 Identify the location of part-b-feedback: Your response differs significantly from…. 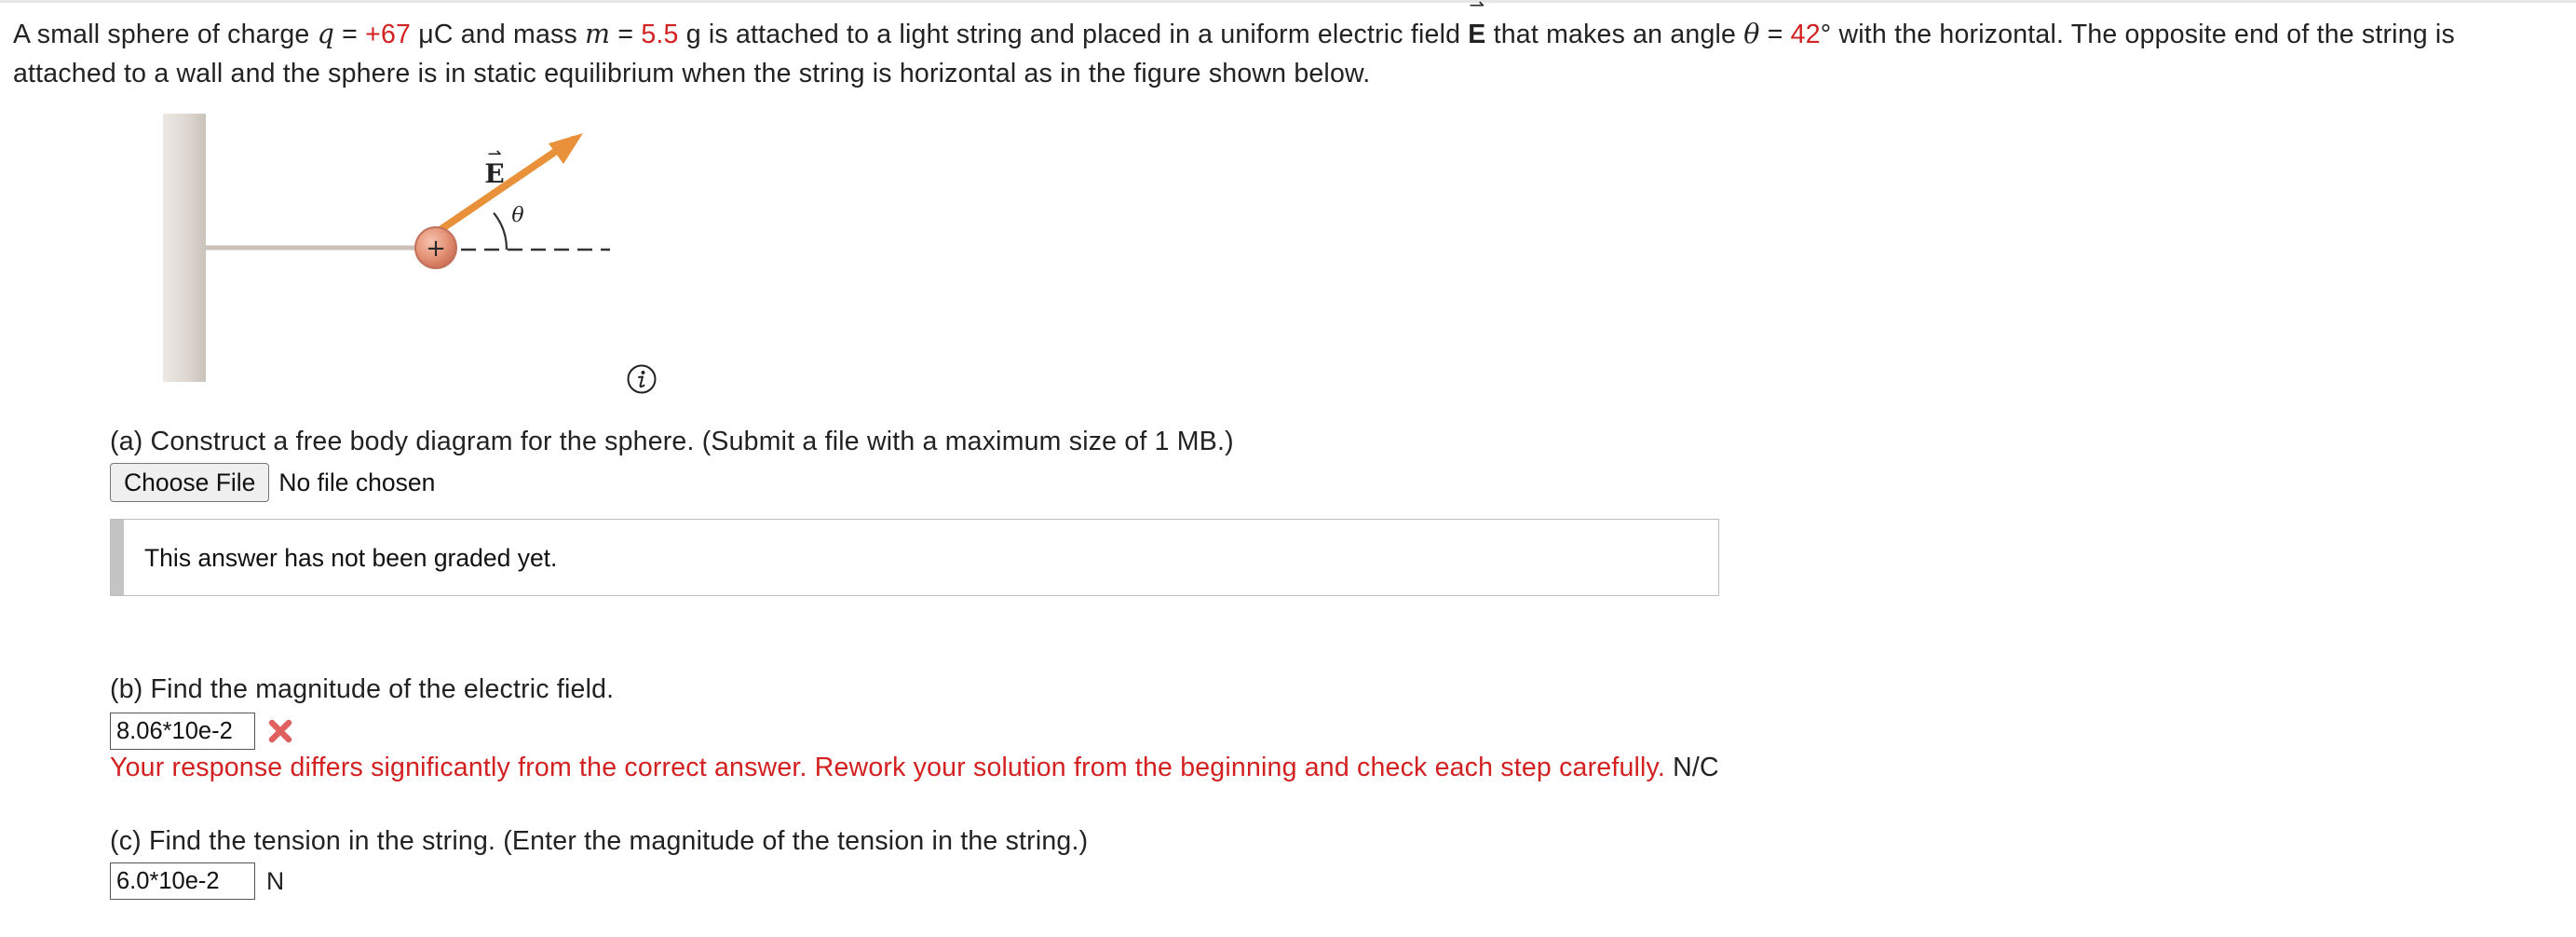
(914, 768).